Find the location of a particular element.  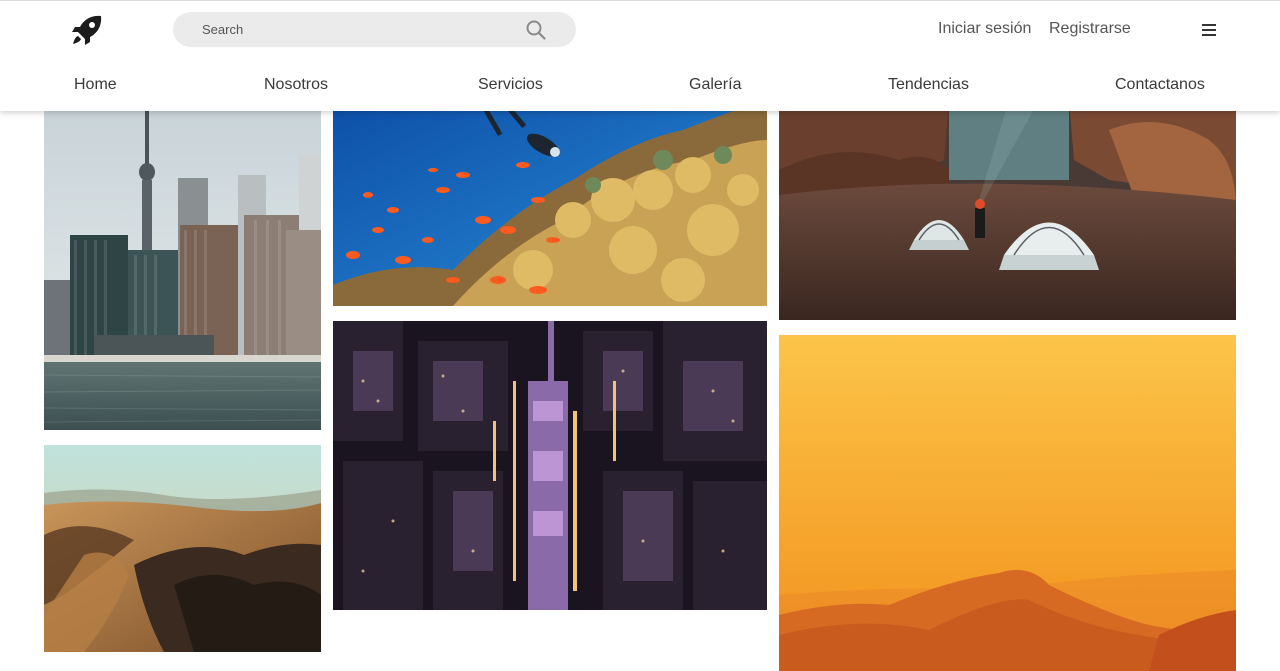

search-bar is located at coordinates (374, 29).